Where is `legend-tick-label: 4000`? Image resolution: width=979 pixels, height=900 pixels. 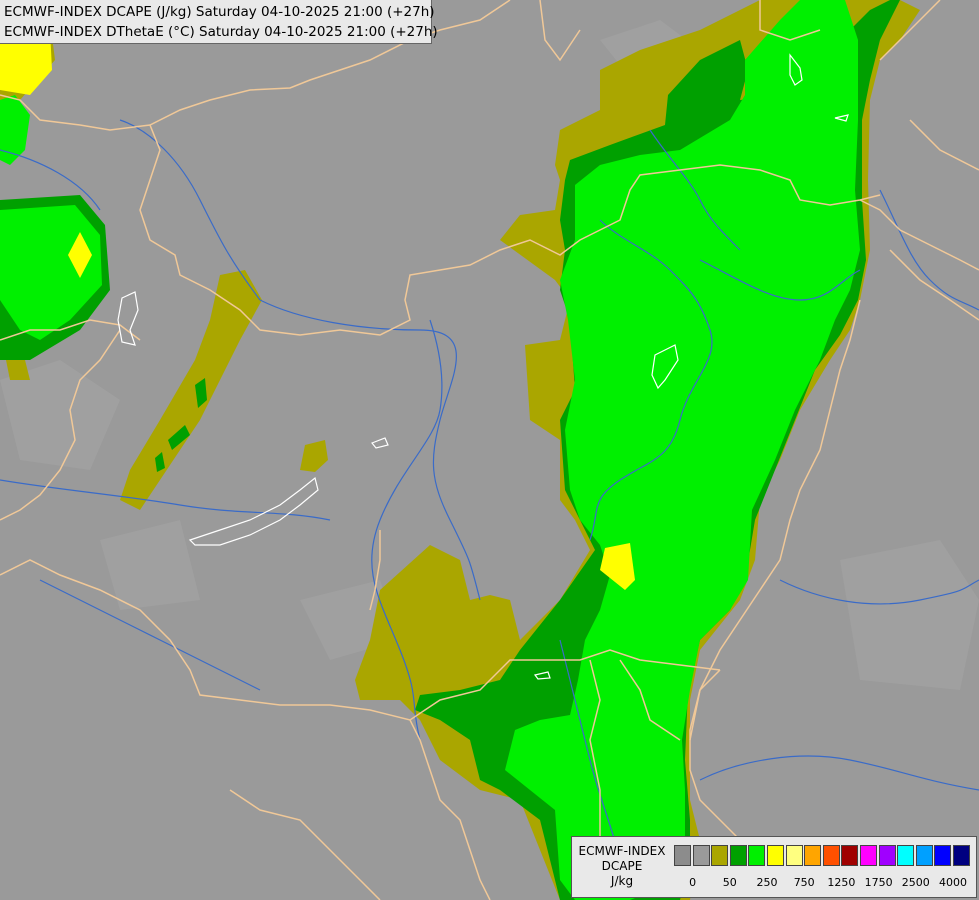 legend-tick-label: 4000 is located at coordinates (953, 882).